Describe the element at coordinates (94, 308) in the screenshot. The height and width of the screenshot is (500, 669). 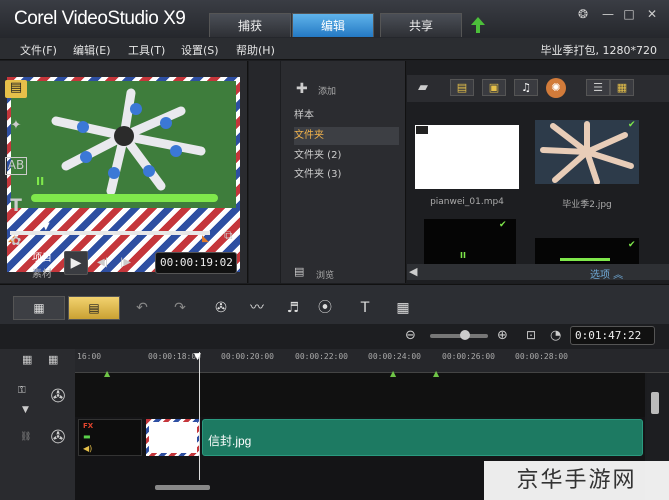
I see `timeline-view-button: ▤` at that location.